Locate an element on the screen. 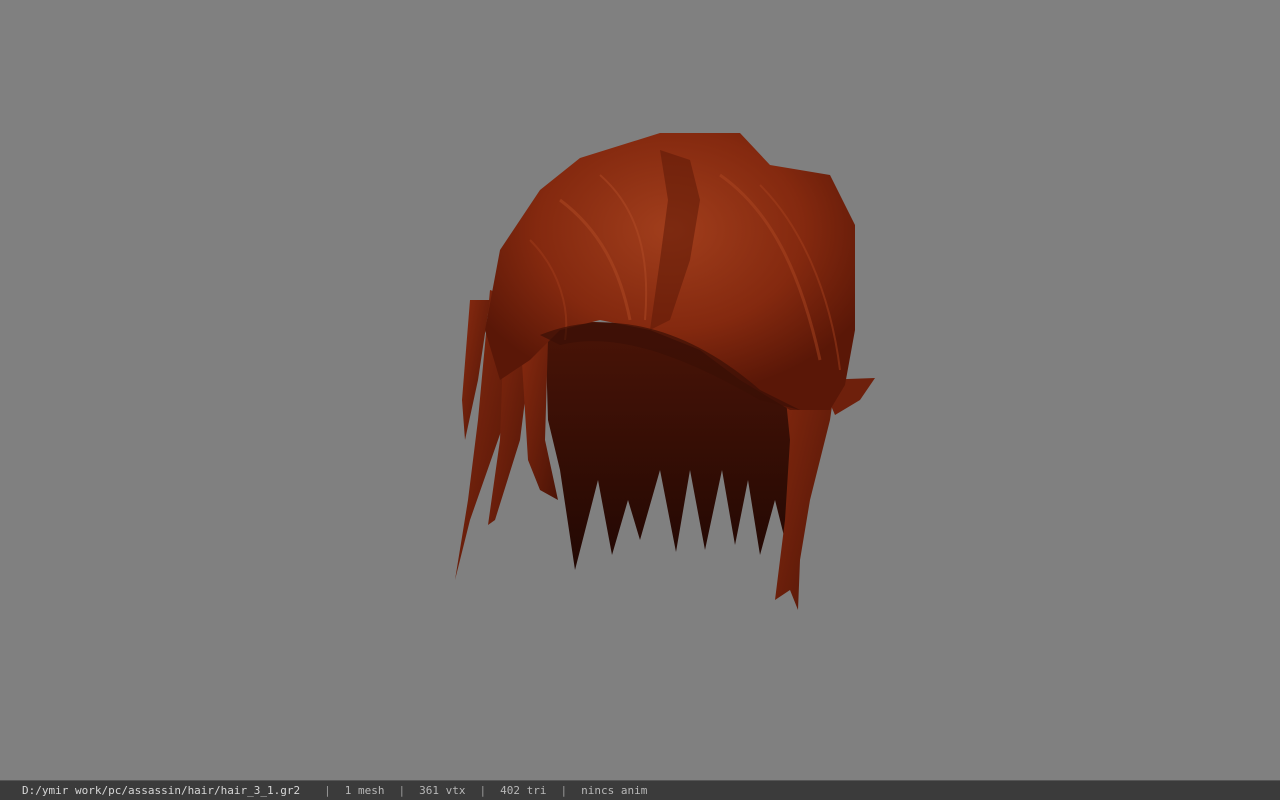 The image size is (1280, 800). animation-status-text: nincs anim is located at coordinates (614, 790).